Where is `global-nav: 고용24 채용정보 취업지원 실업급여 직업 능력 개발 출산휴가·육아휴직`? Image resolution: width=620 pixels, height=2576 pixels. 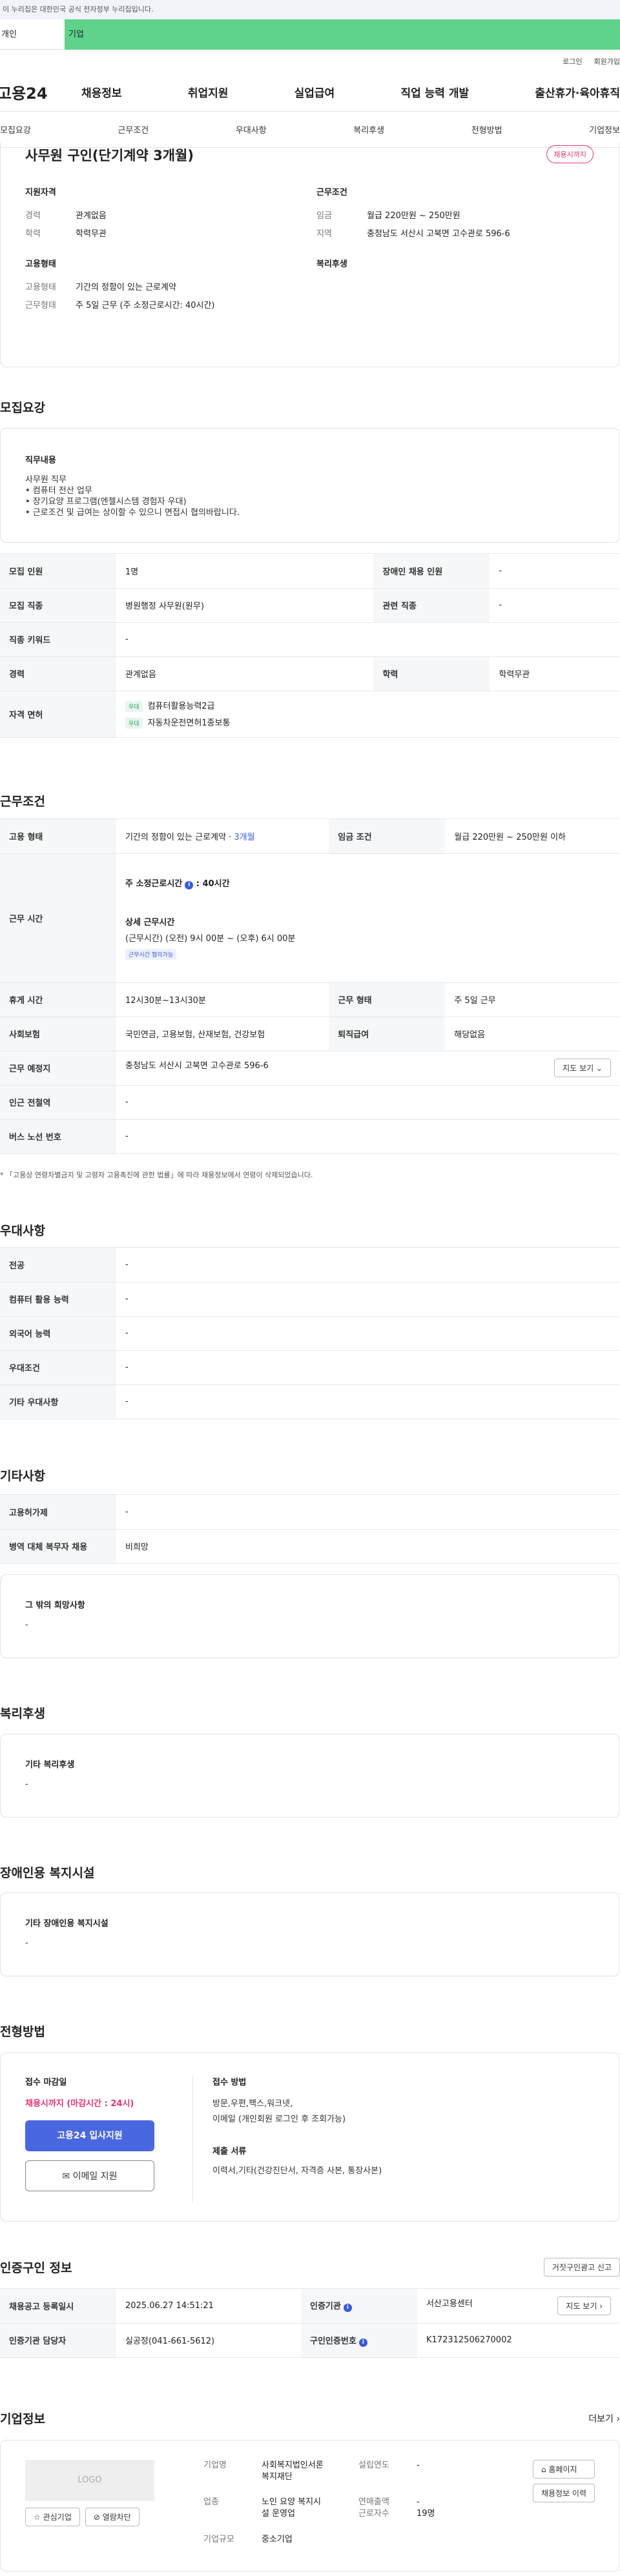 global-nav: 고용24 채용정보 취업지원 실업급여 직업 능력 개발 출산휴가·육아휴직 is located at coordinates (310, 92).